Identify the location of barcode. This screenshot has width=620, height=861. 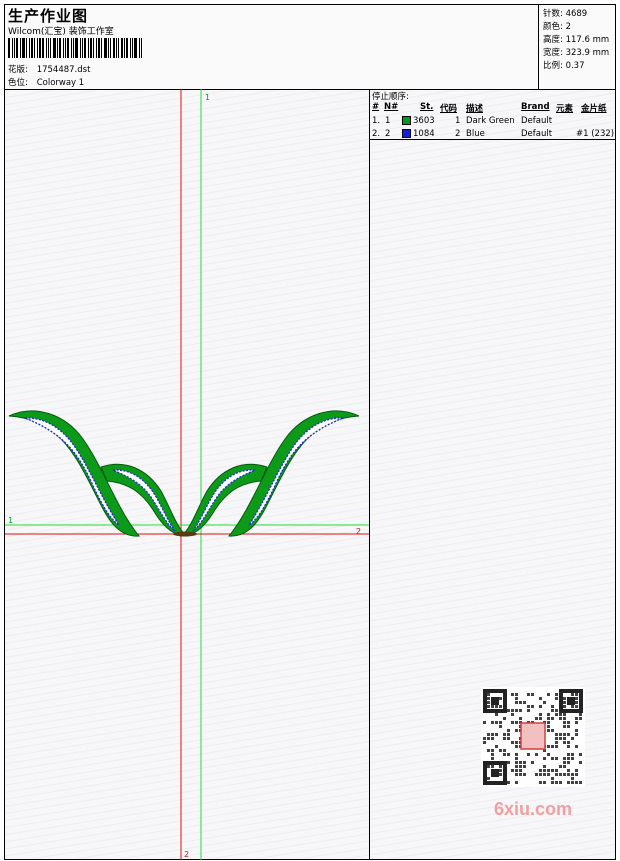
(77, 48).